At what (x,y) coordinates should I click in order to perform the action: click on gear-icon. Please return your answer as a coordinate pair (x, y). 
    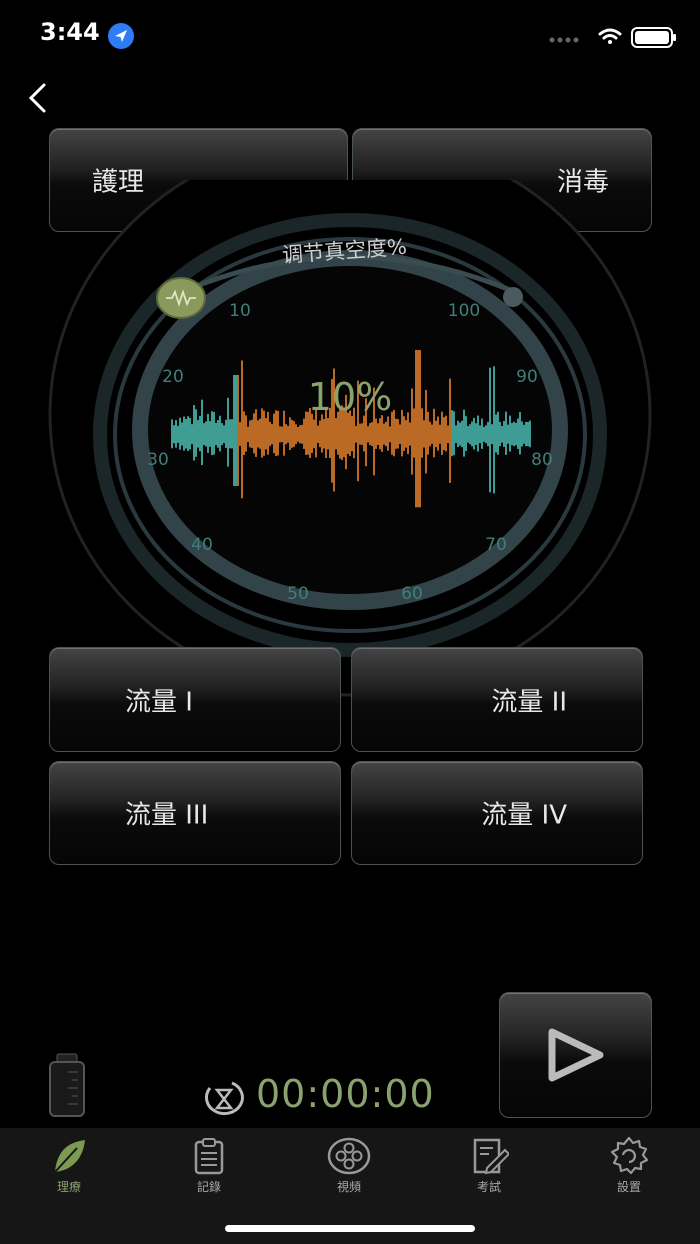
    Looking at the image, I should click on (629, 1155).